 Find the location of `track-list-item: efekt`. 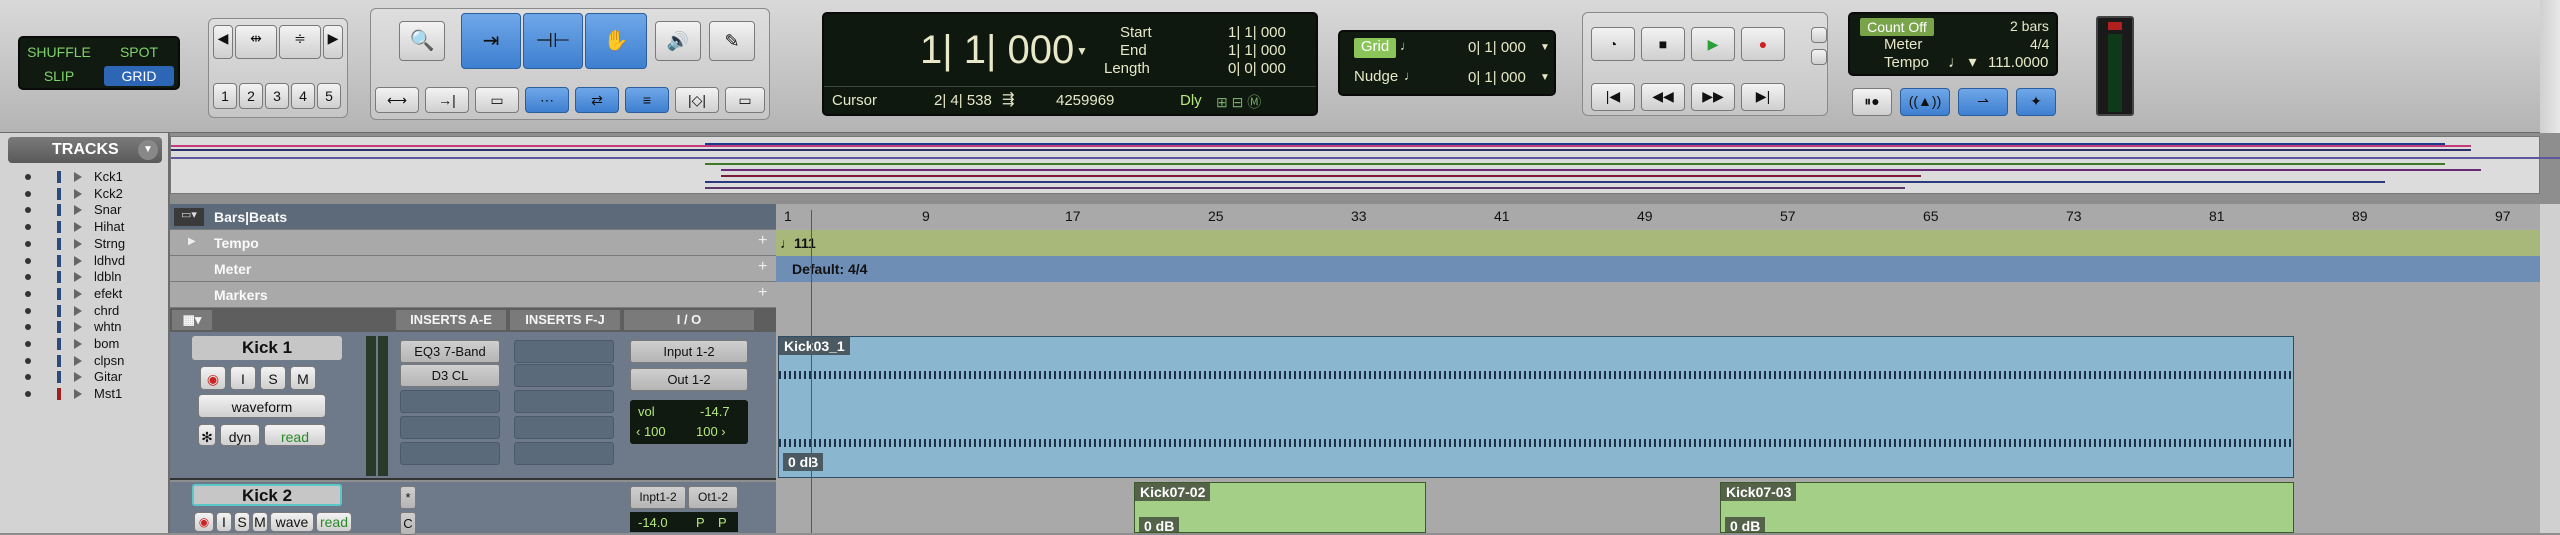

track-list-item: efekt is located at coordinates (84, 294).